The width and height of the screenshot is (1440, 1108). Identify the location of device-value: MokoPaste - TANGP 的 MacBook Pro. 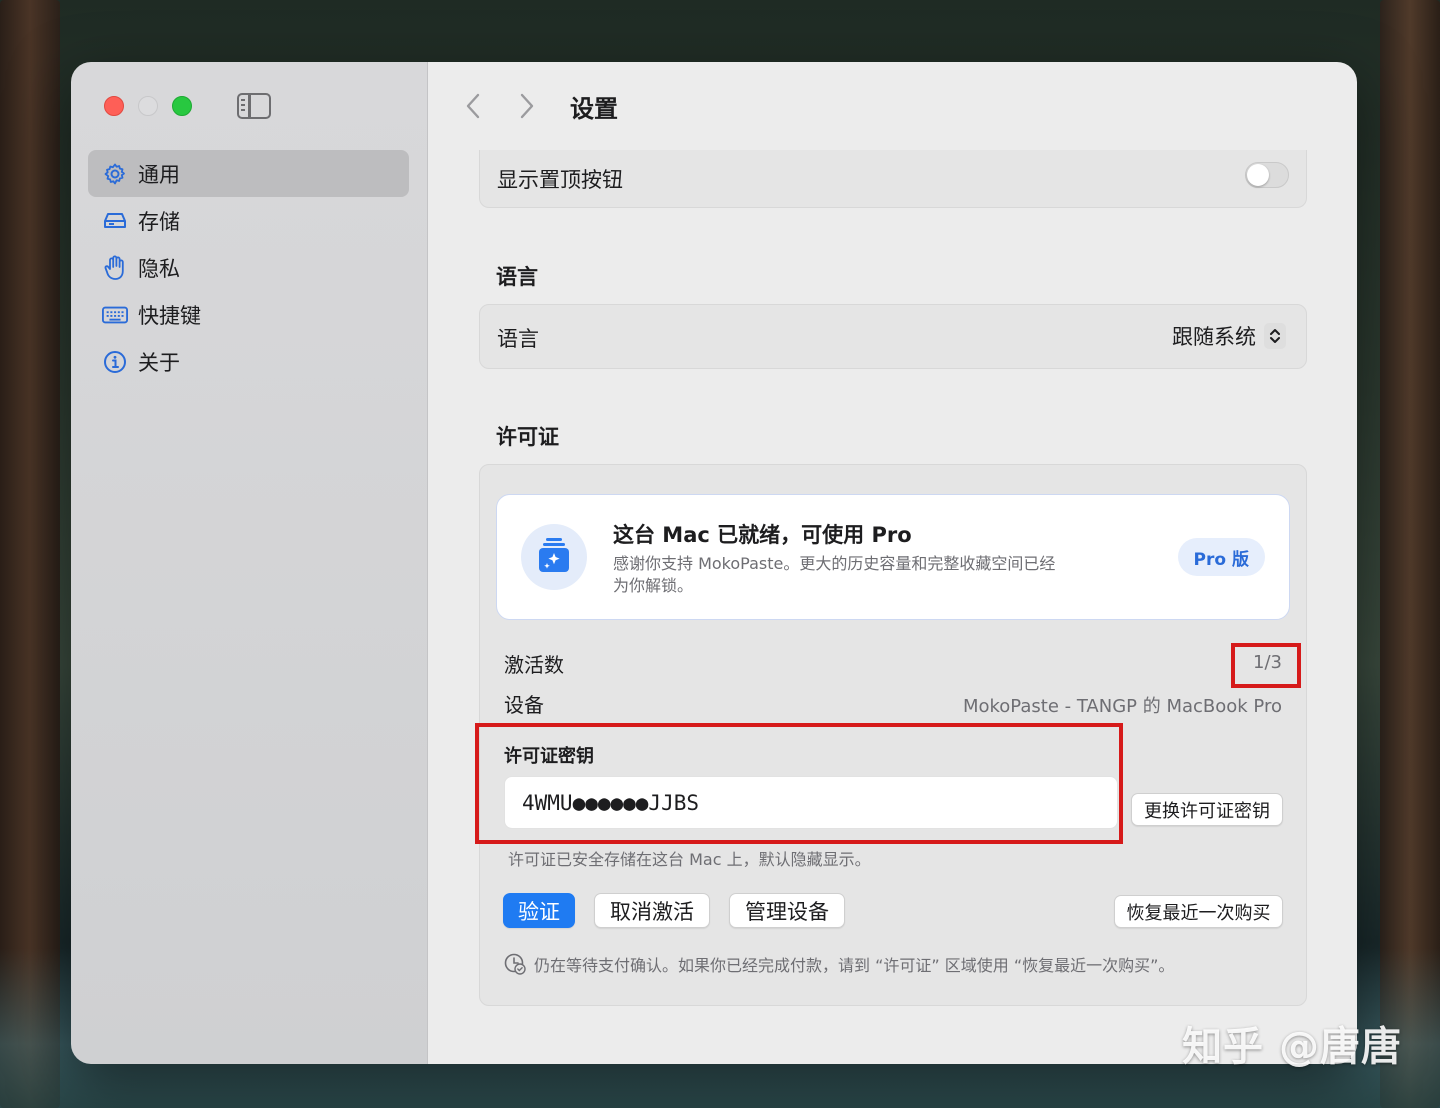
(1122, 706).